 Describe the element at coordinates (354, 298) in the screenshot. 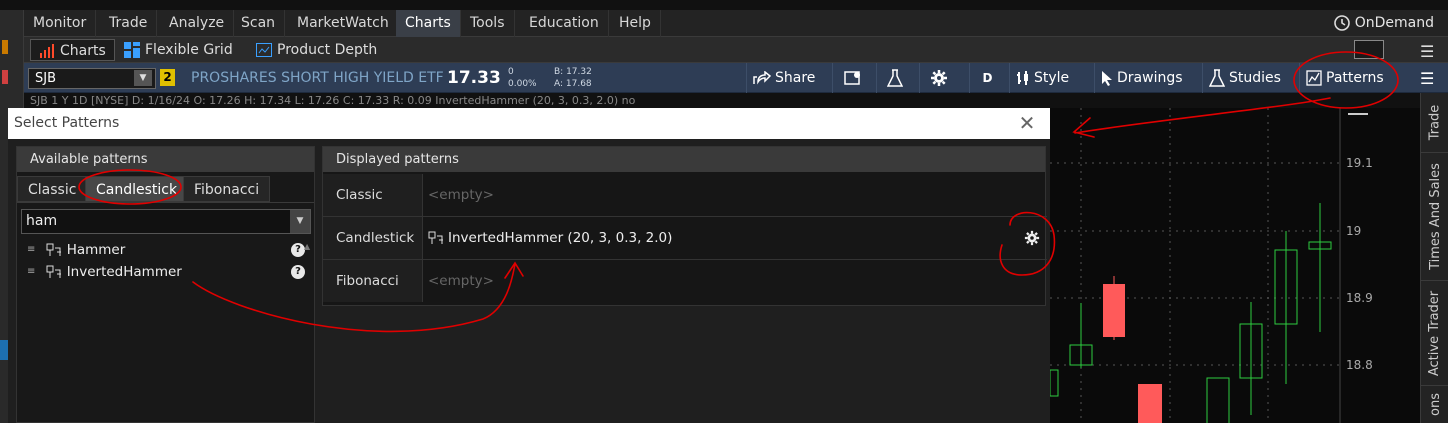

I see `annotation-curve` at that location.